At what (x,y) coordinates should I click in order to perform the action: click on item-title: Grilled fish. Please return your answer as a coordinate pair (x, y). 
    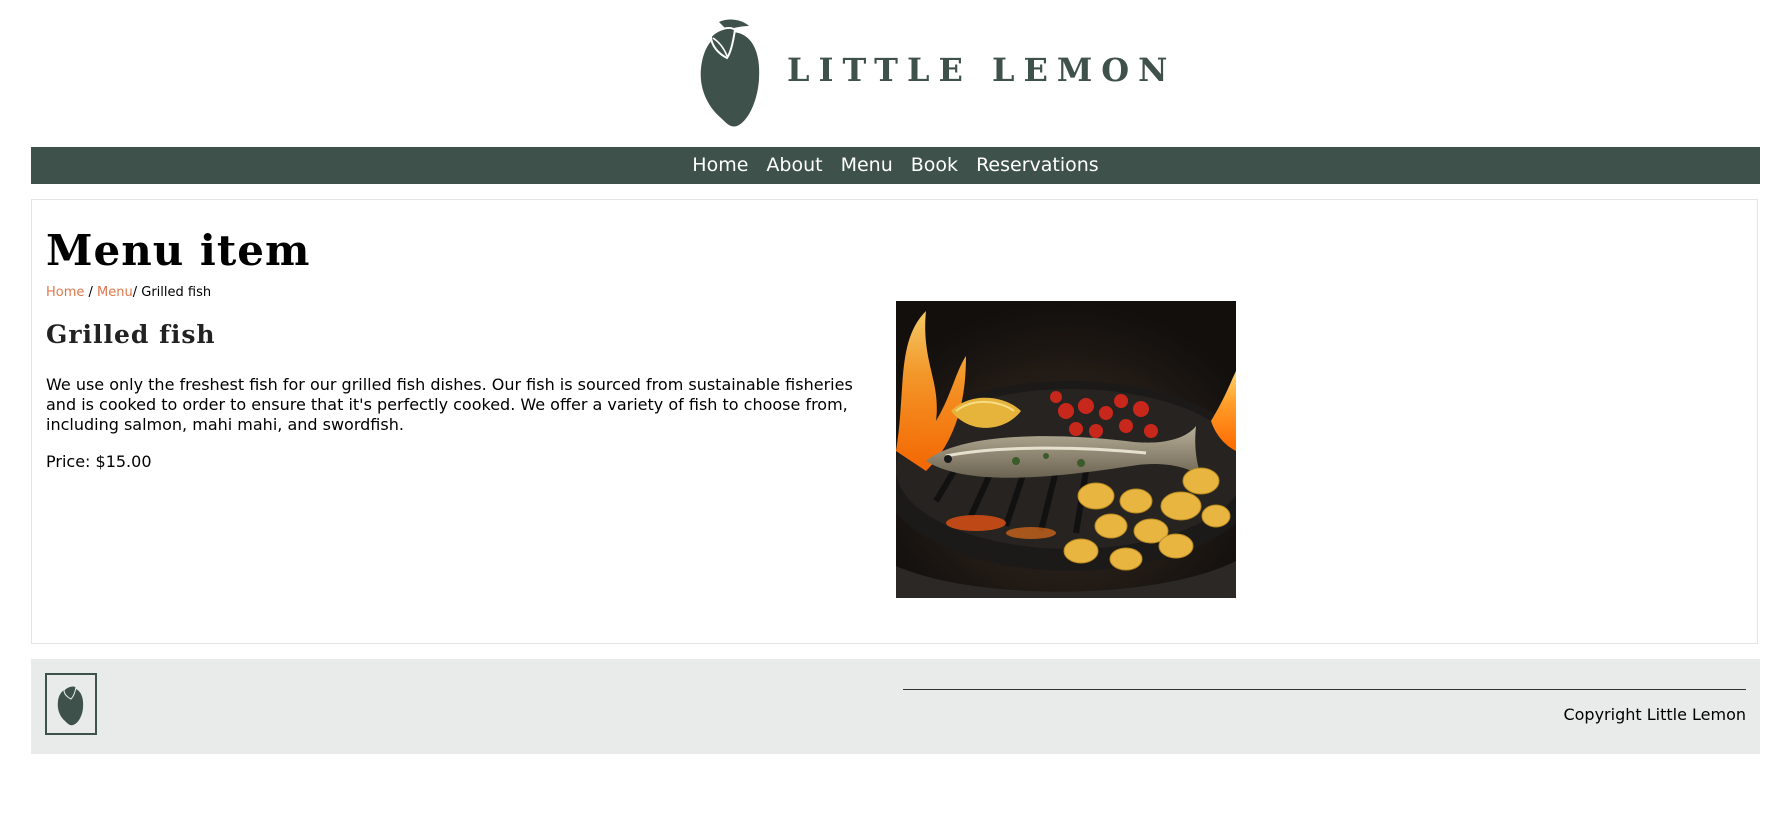
    Looking at the image, I should click on (131, 334).